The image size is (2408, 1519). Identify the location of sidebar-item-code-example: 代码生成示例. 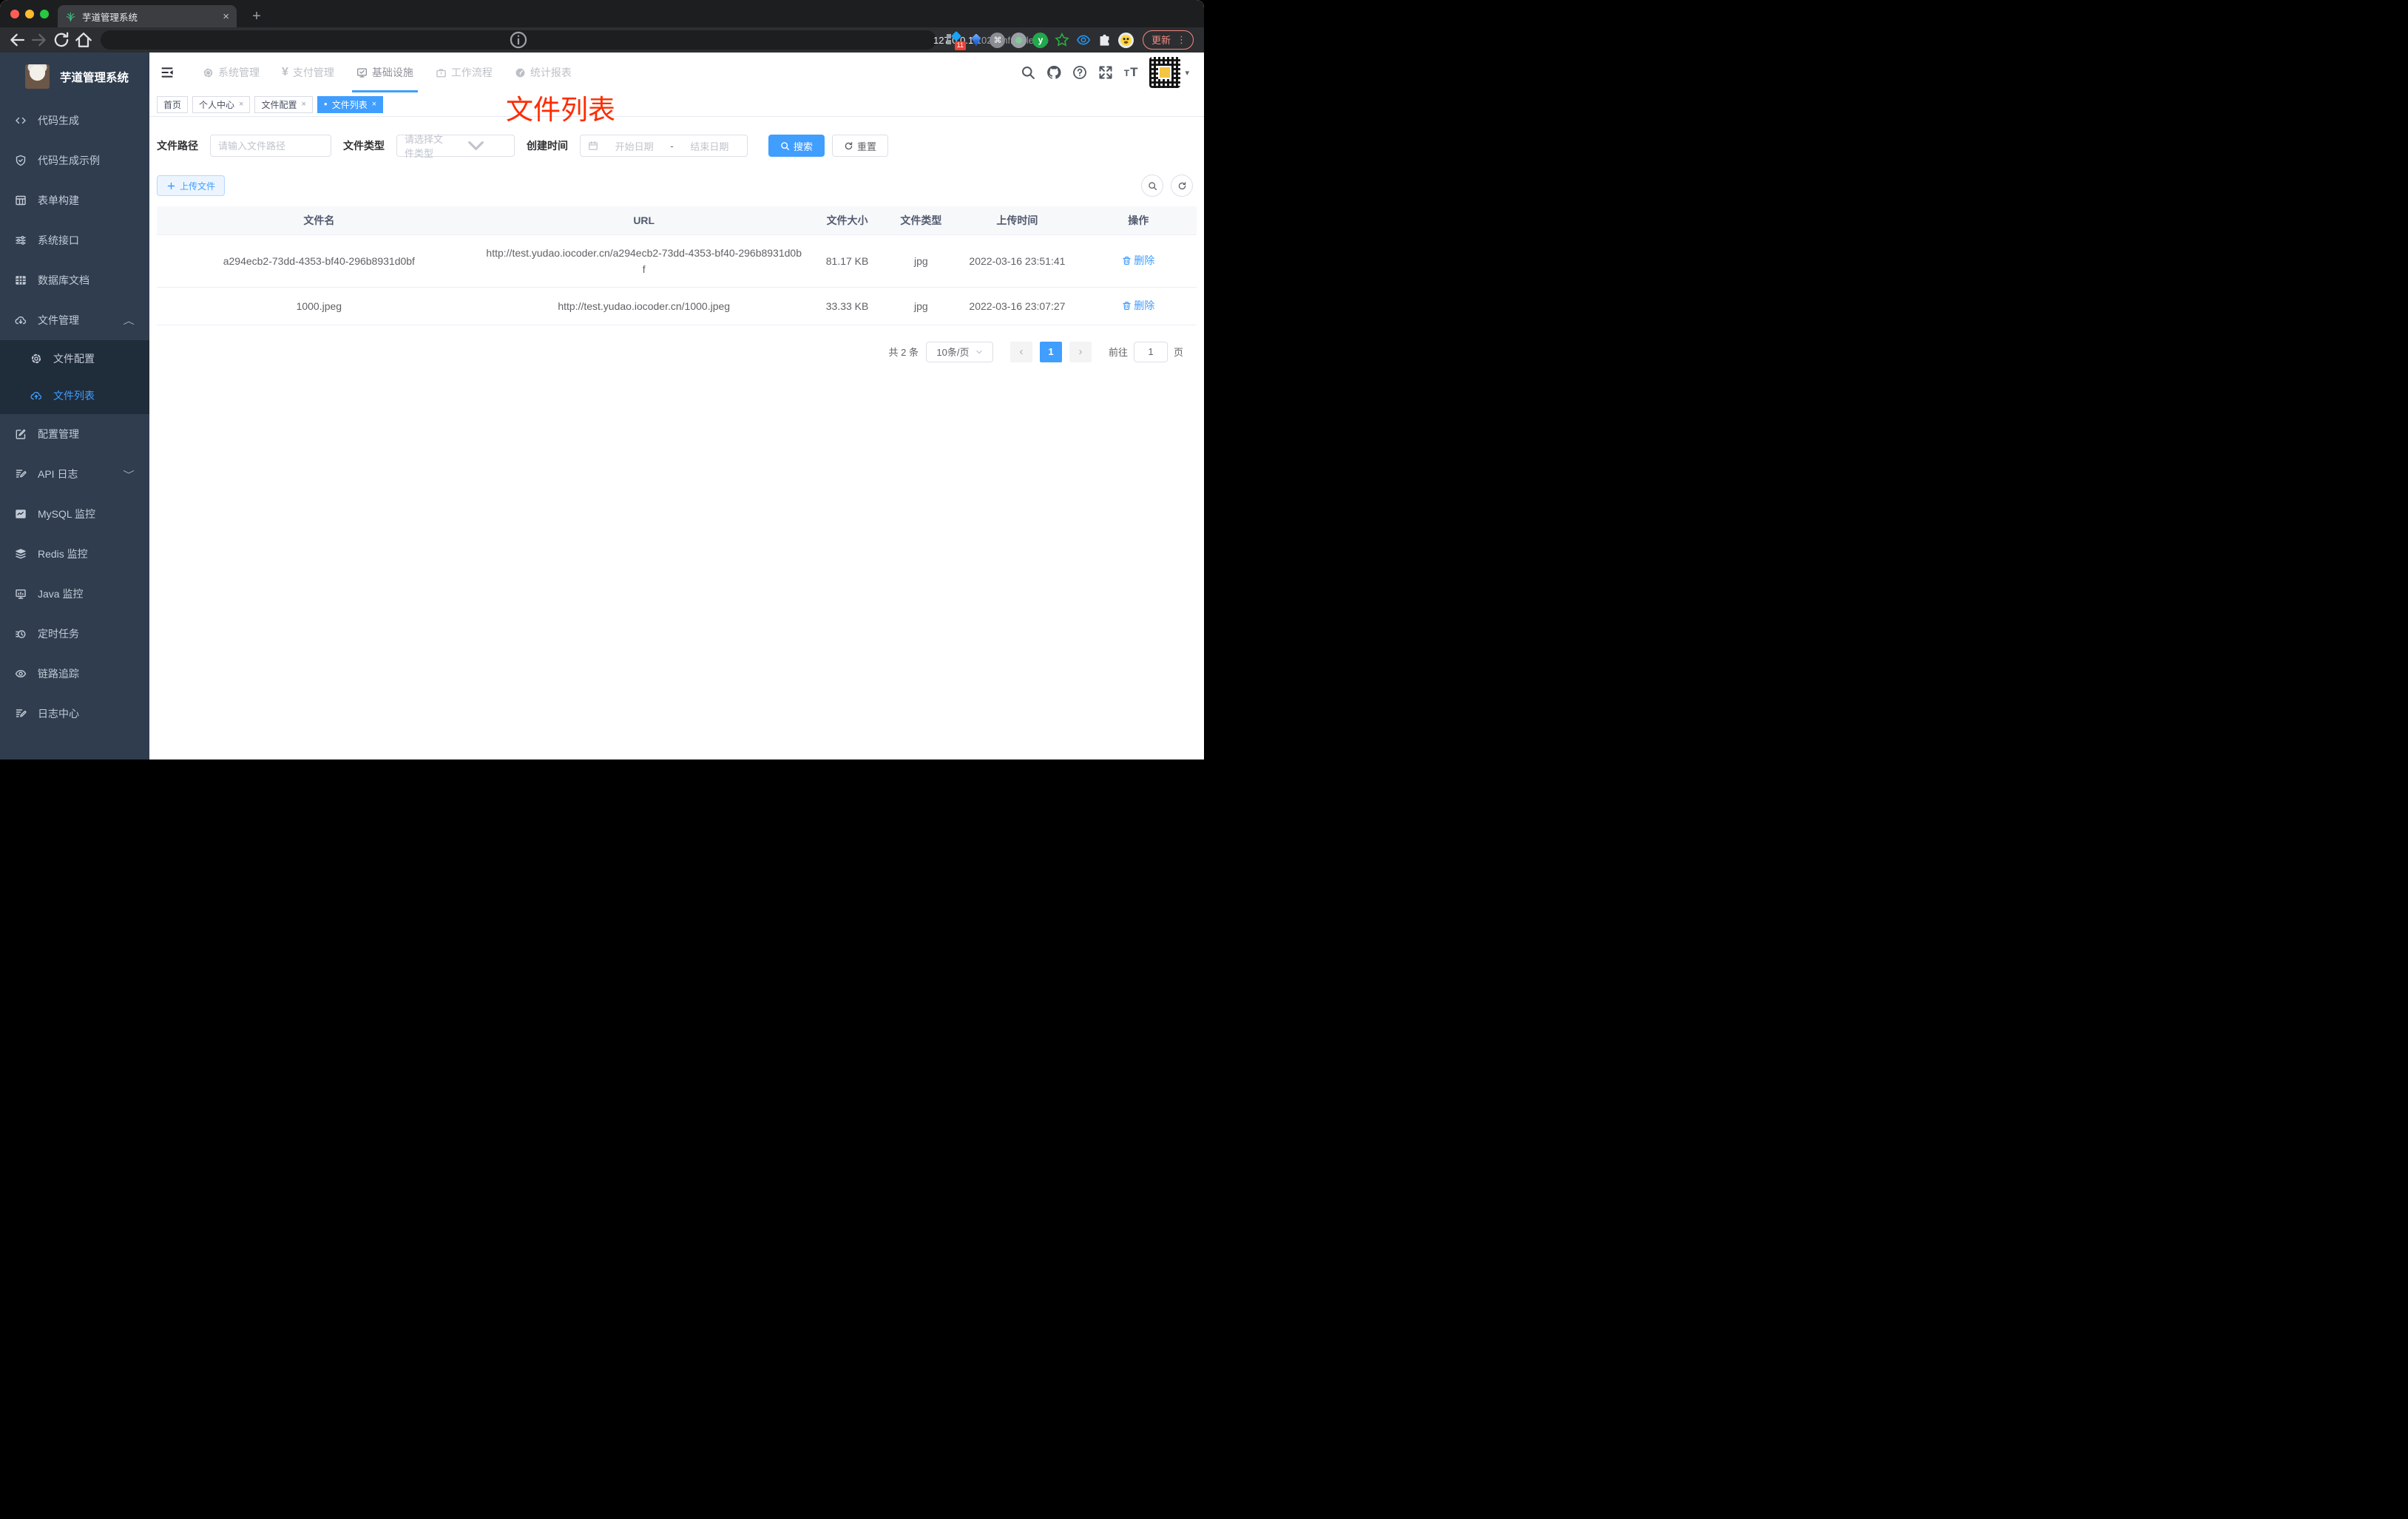
(74, 160).